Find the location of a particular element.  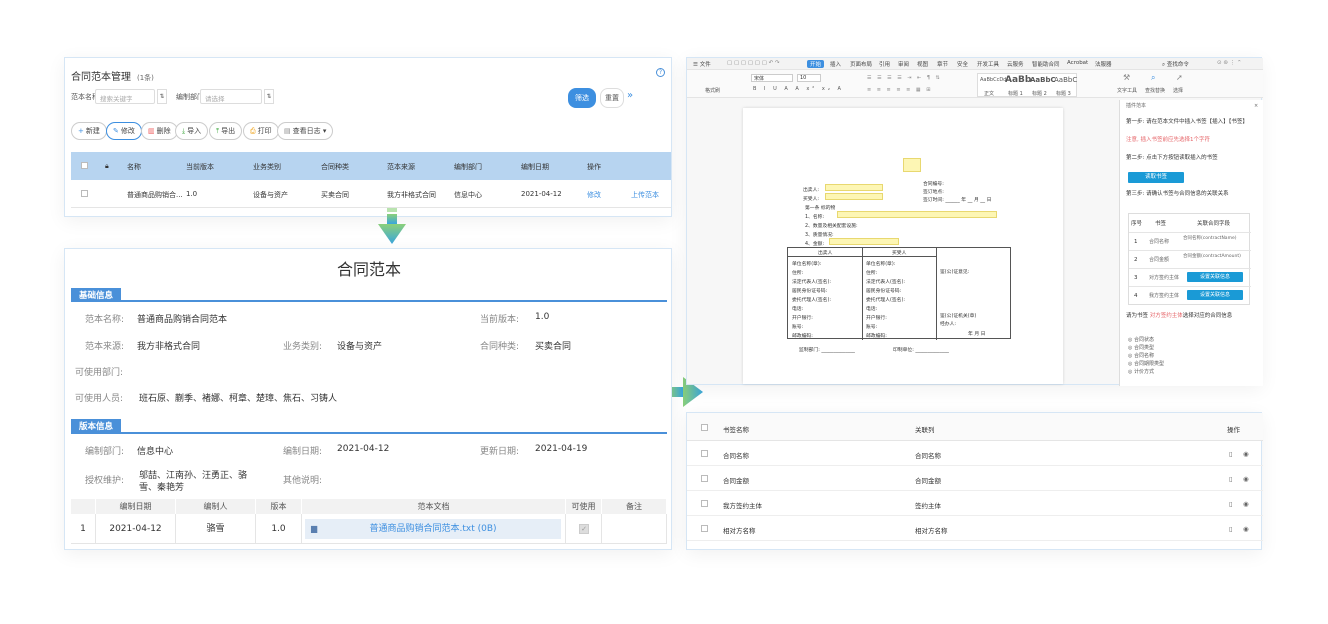

ver-dept-value: 信息中心 is located at coordinates (155, 452).